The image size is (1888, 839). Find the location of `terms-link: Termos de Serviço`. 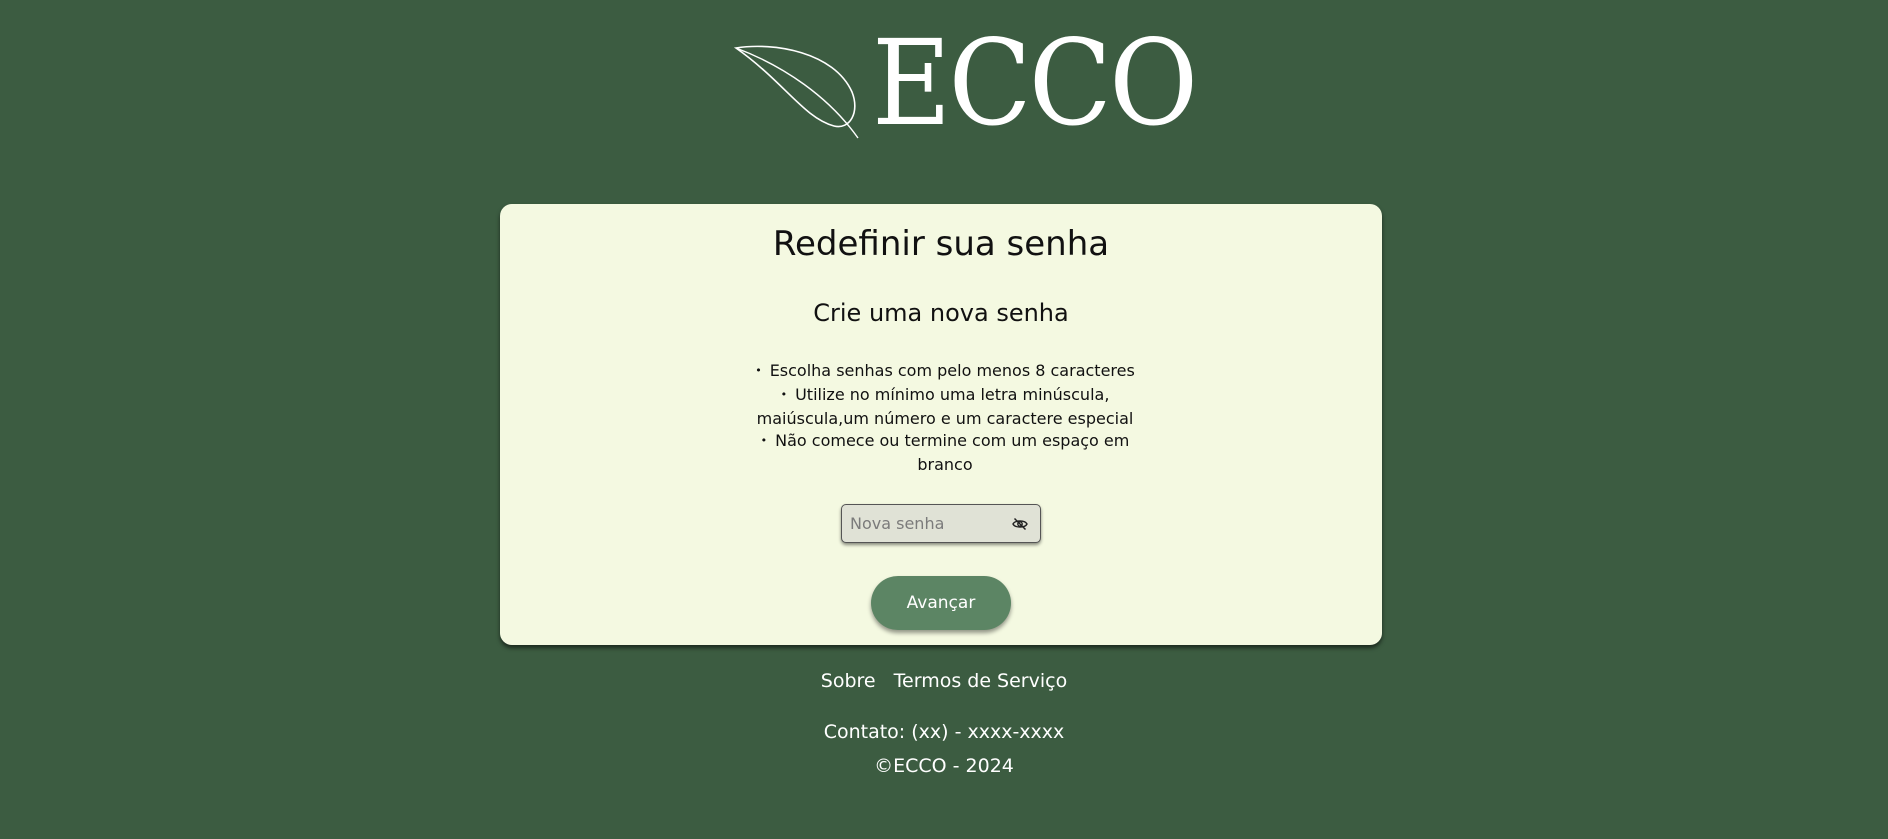

terms-link: Termos de Serviço is located at coordinates (981, 681).